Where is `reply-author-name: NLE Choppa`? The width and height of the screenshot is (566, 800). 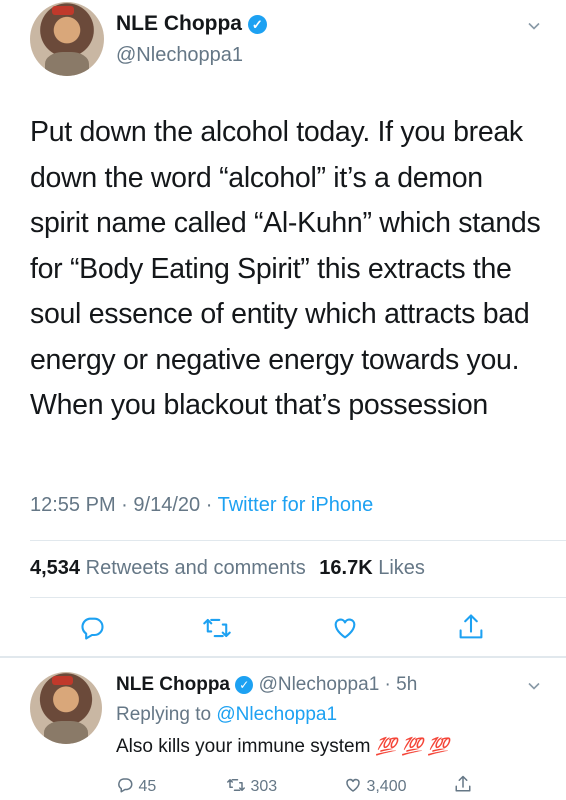 reply-author-name: NLE Choppa is located at coordinates (173, 684).